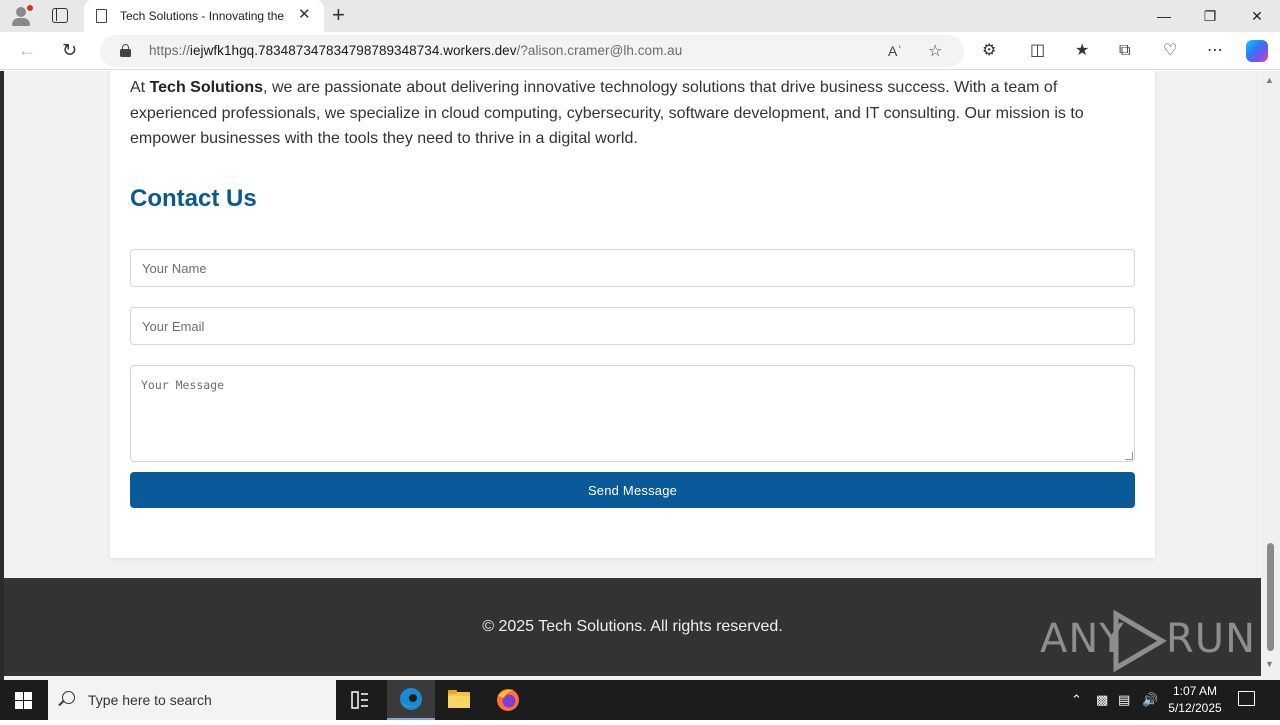 The image size is (1280, 725). What do you see at coordinates (150, 700) in the screenshot?
I see `search-placeholder: Type here to search` at bounding box center [150, 700].